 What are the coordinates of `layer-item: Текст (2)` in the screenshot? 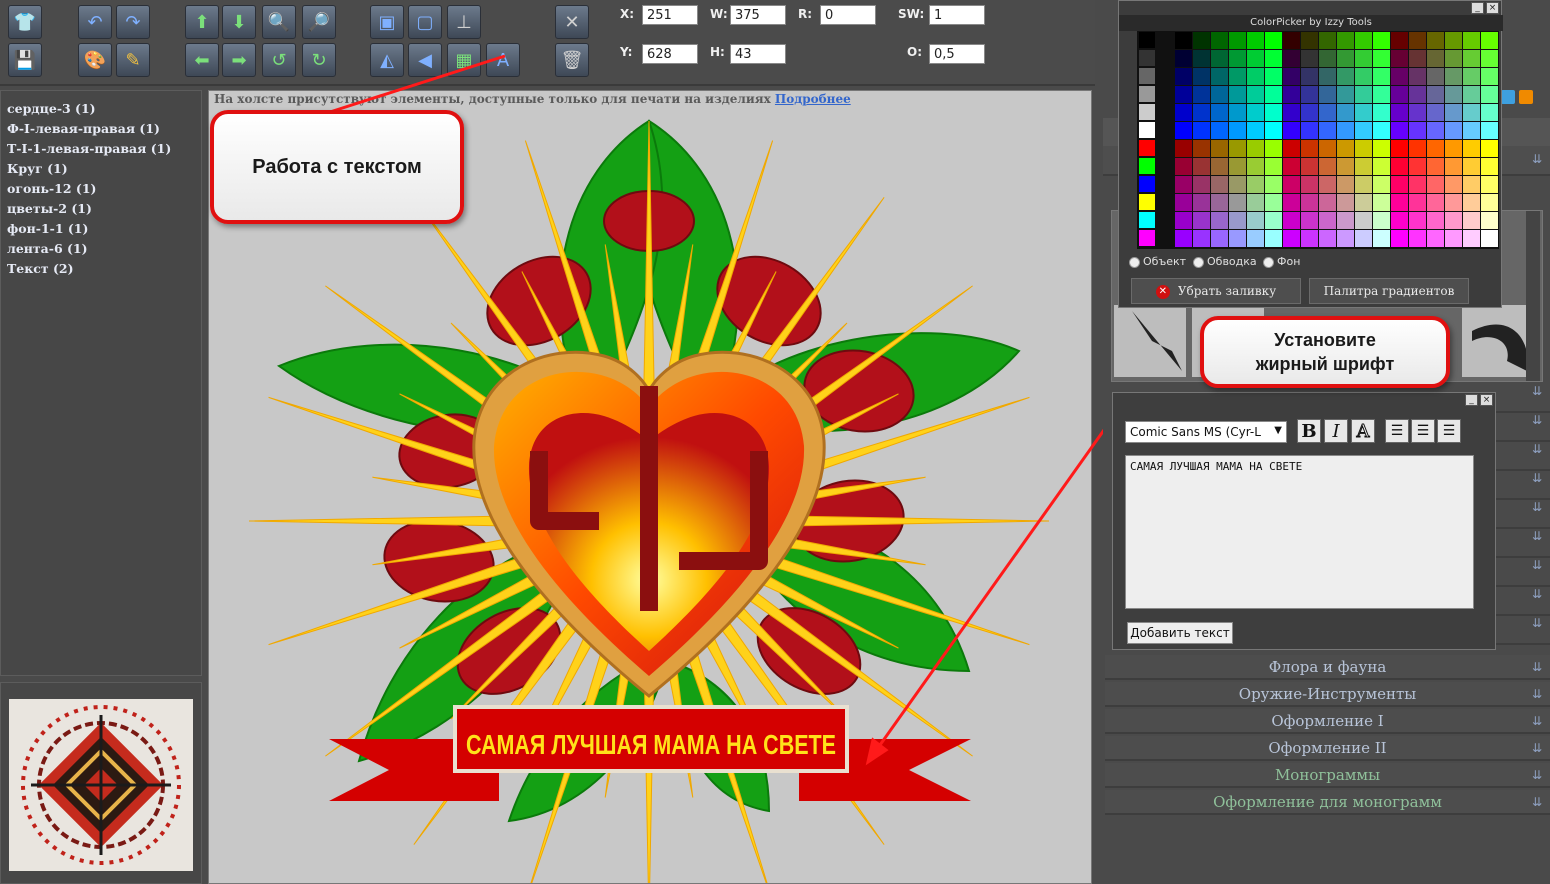 It's located at (101, 269).